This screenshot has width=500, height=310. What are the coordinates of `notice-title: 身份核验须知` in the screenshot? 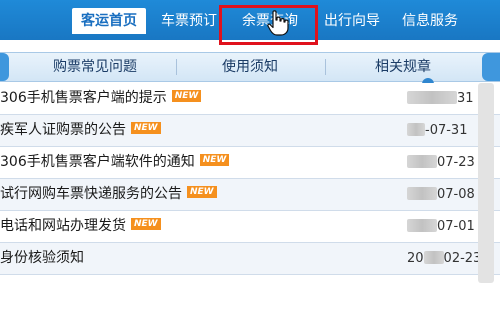 It's located at (42, 258).